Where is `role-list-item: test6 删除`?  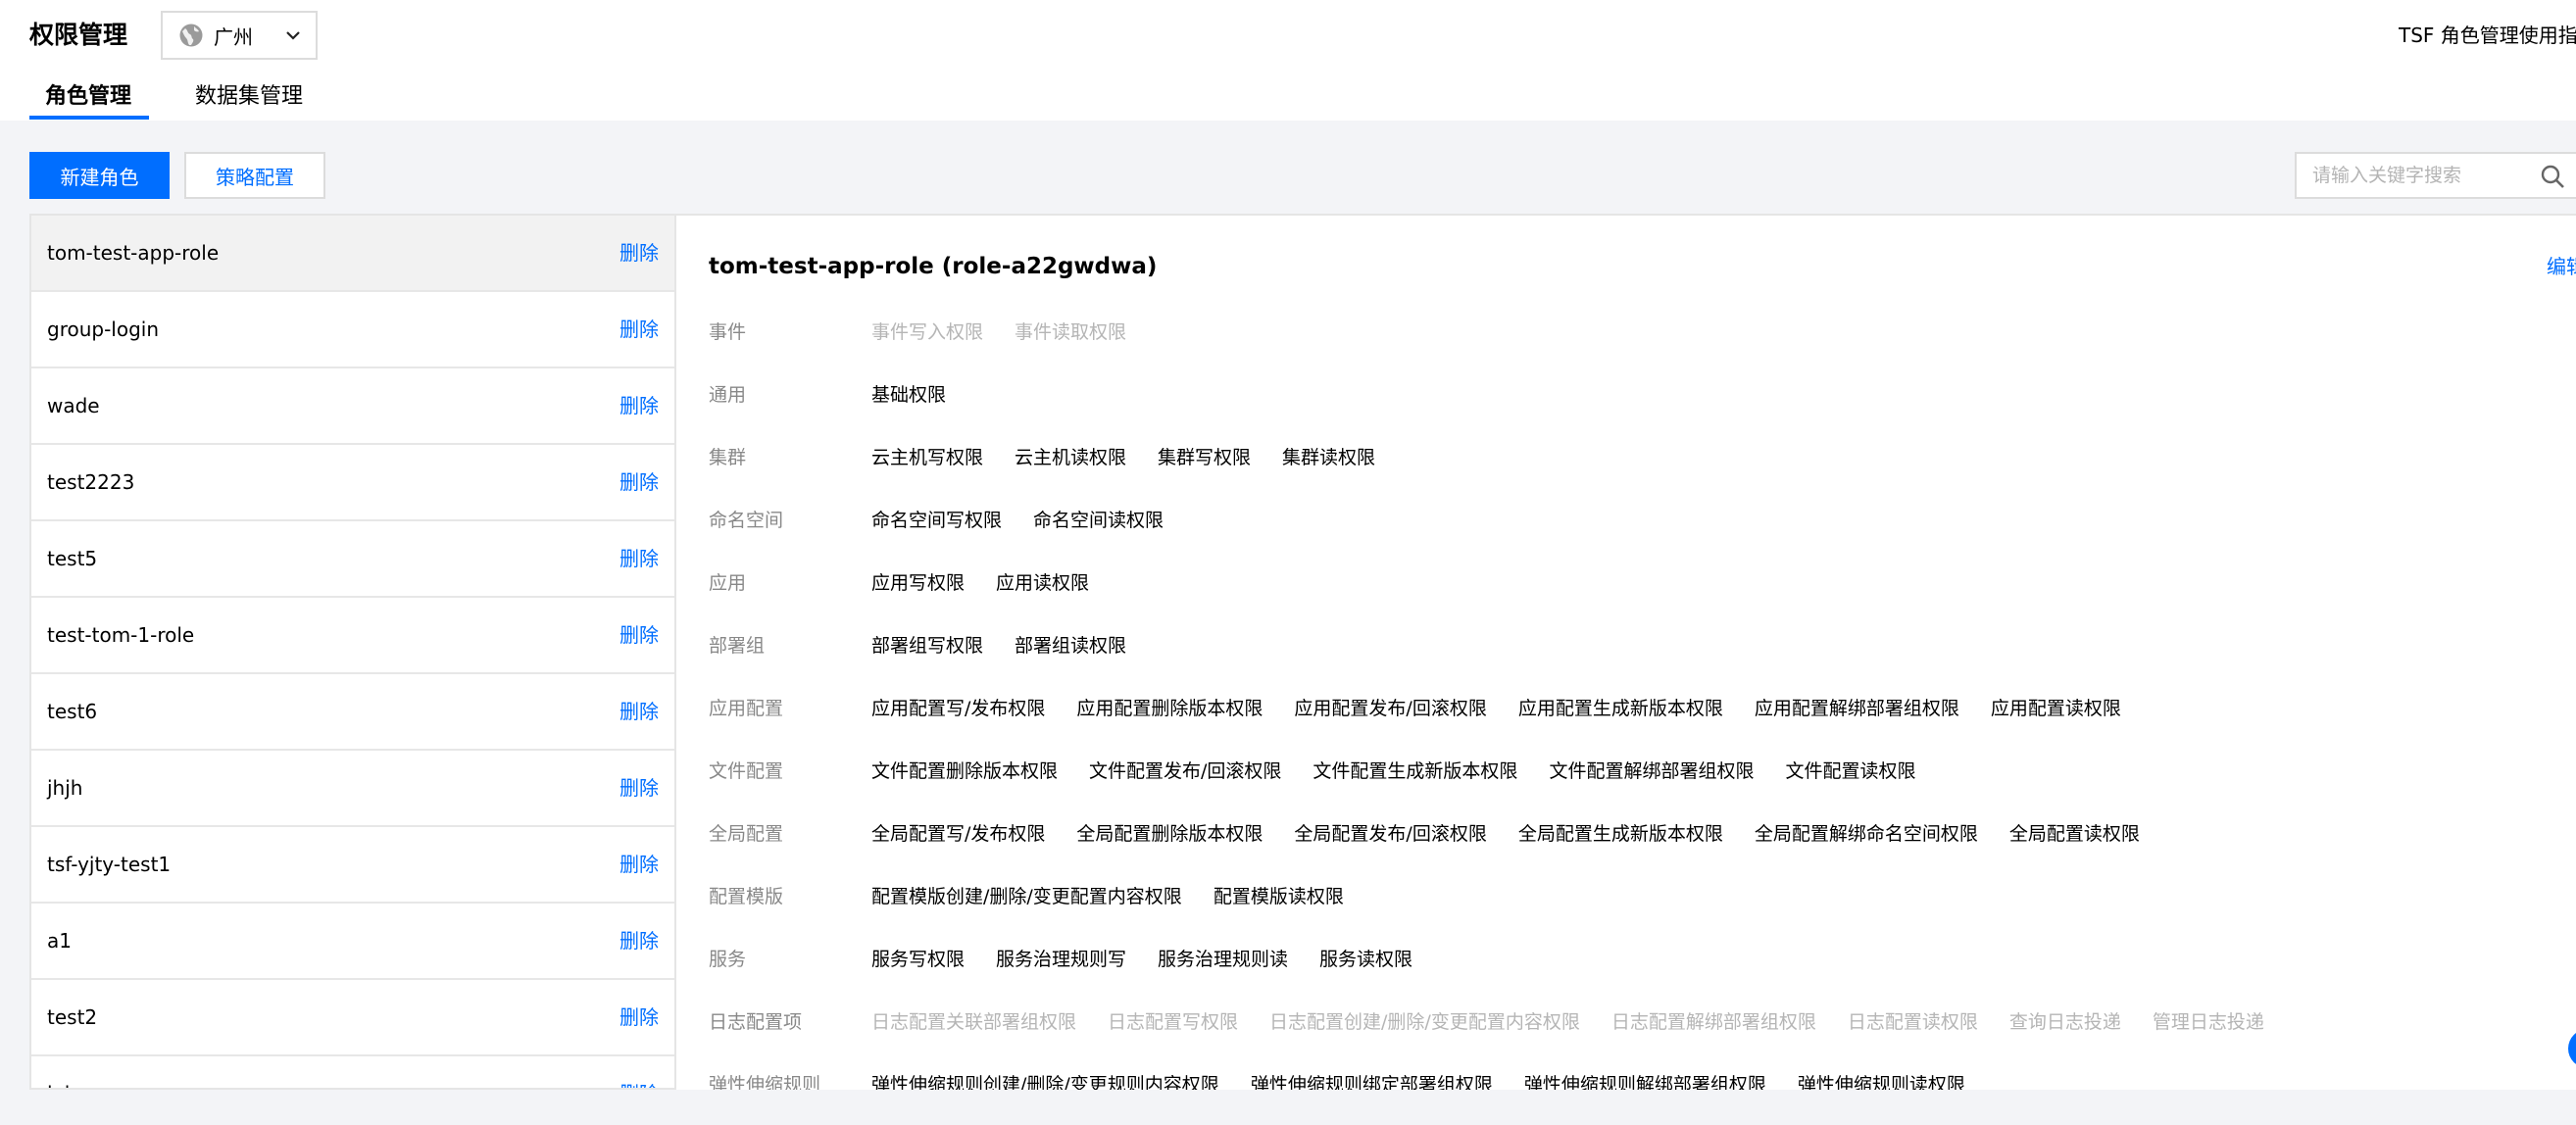
role-list-item: test6 删除 is located at coordinates (352, 712).